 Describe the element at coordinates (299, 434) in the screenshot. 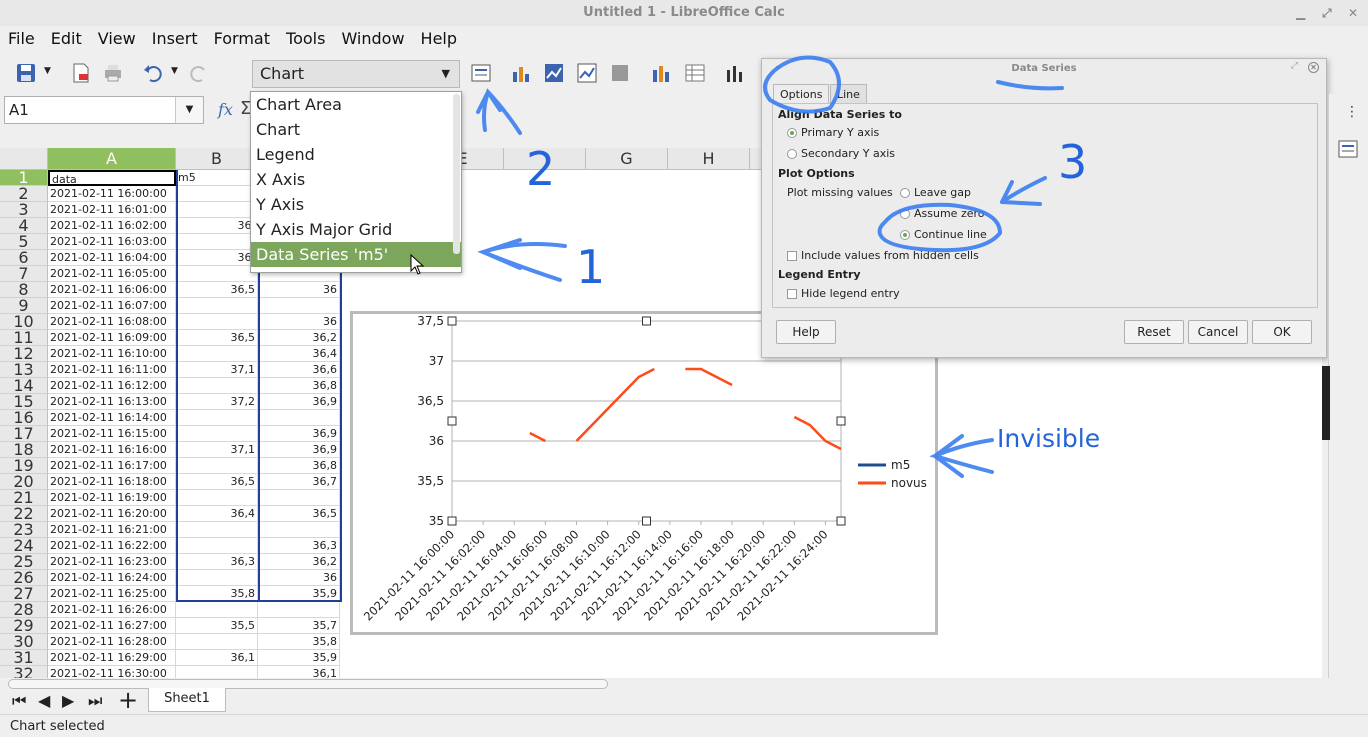

I see `cell-c: 36,9` at that location.